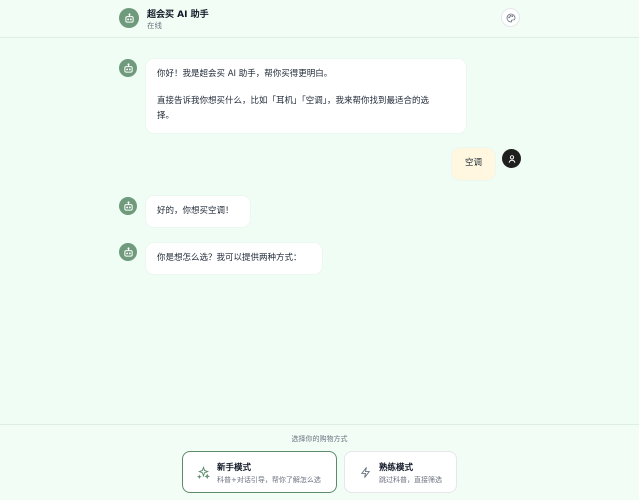 The image size is (639, 500). Describe the element at coordinates (203, 472) in the screenshot. I see `sparkle-icon` at that location.